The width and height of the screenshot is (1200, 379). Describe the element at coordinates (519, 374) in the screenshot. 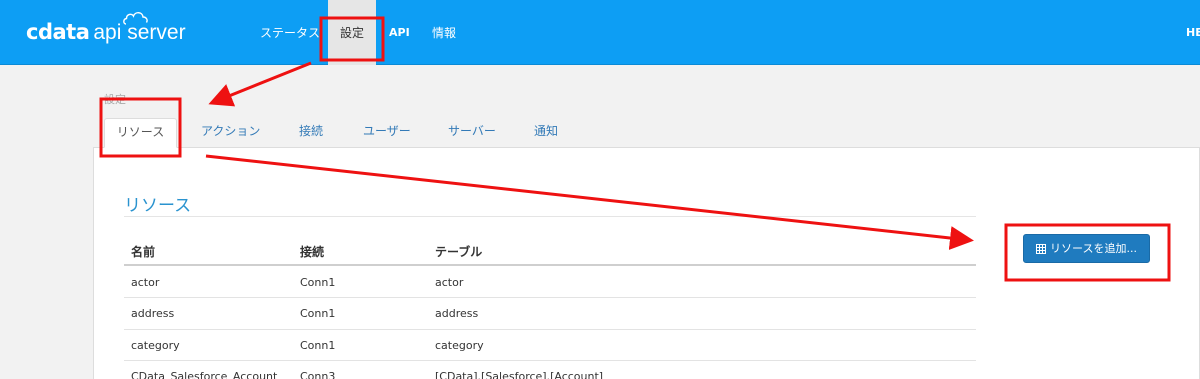

I see `table-cell-table: [CData].[Salesforce].[Account]` at that location.